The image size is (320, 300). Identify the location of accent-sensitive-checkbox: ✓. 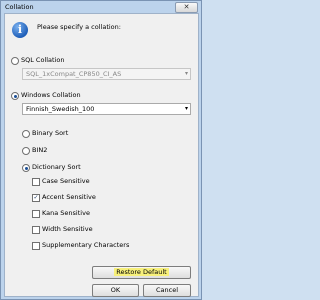
(36, 198).